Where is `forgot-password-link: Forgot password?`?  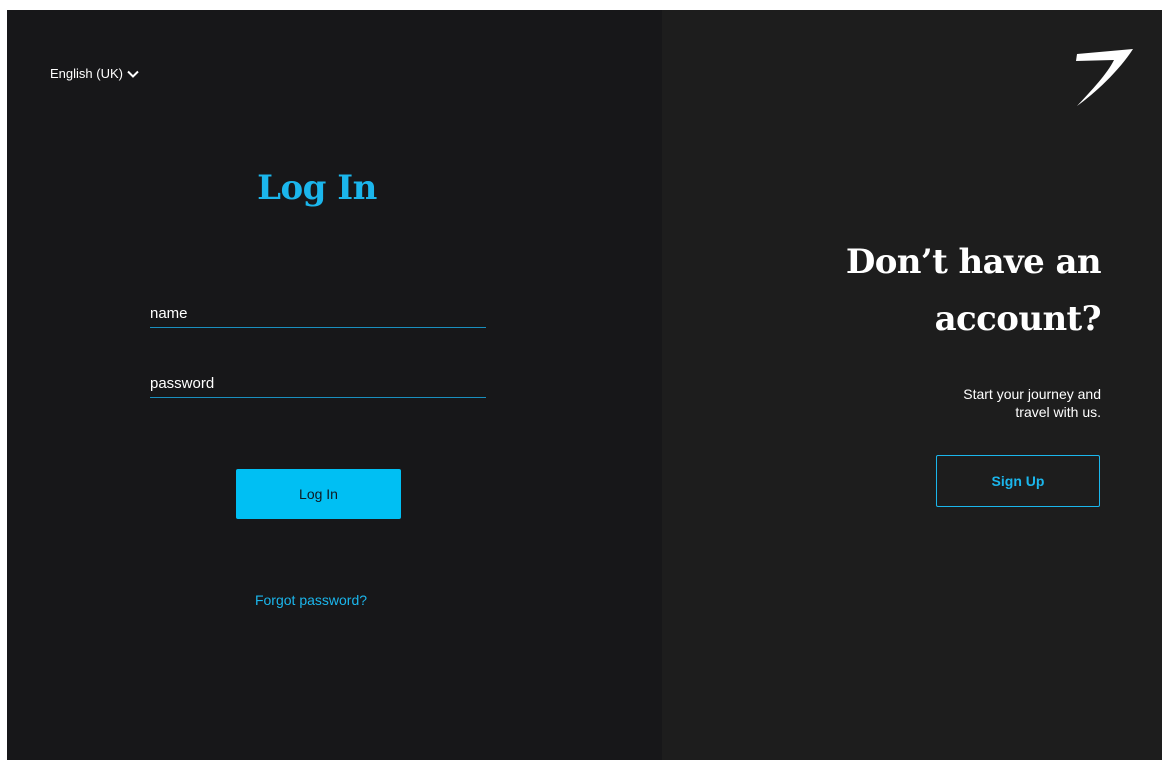
forgot-password-link: Forgot password? is located at coordinates (311, 600).